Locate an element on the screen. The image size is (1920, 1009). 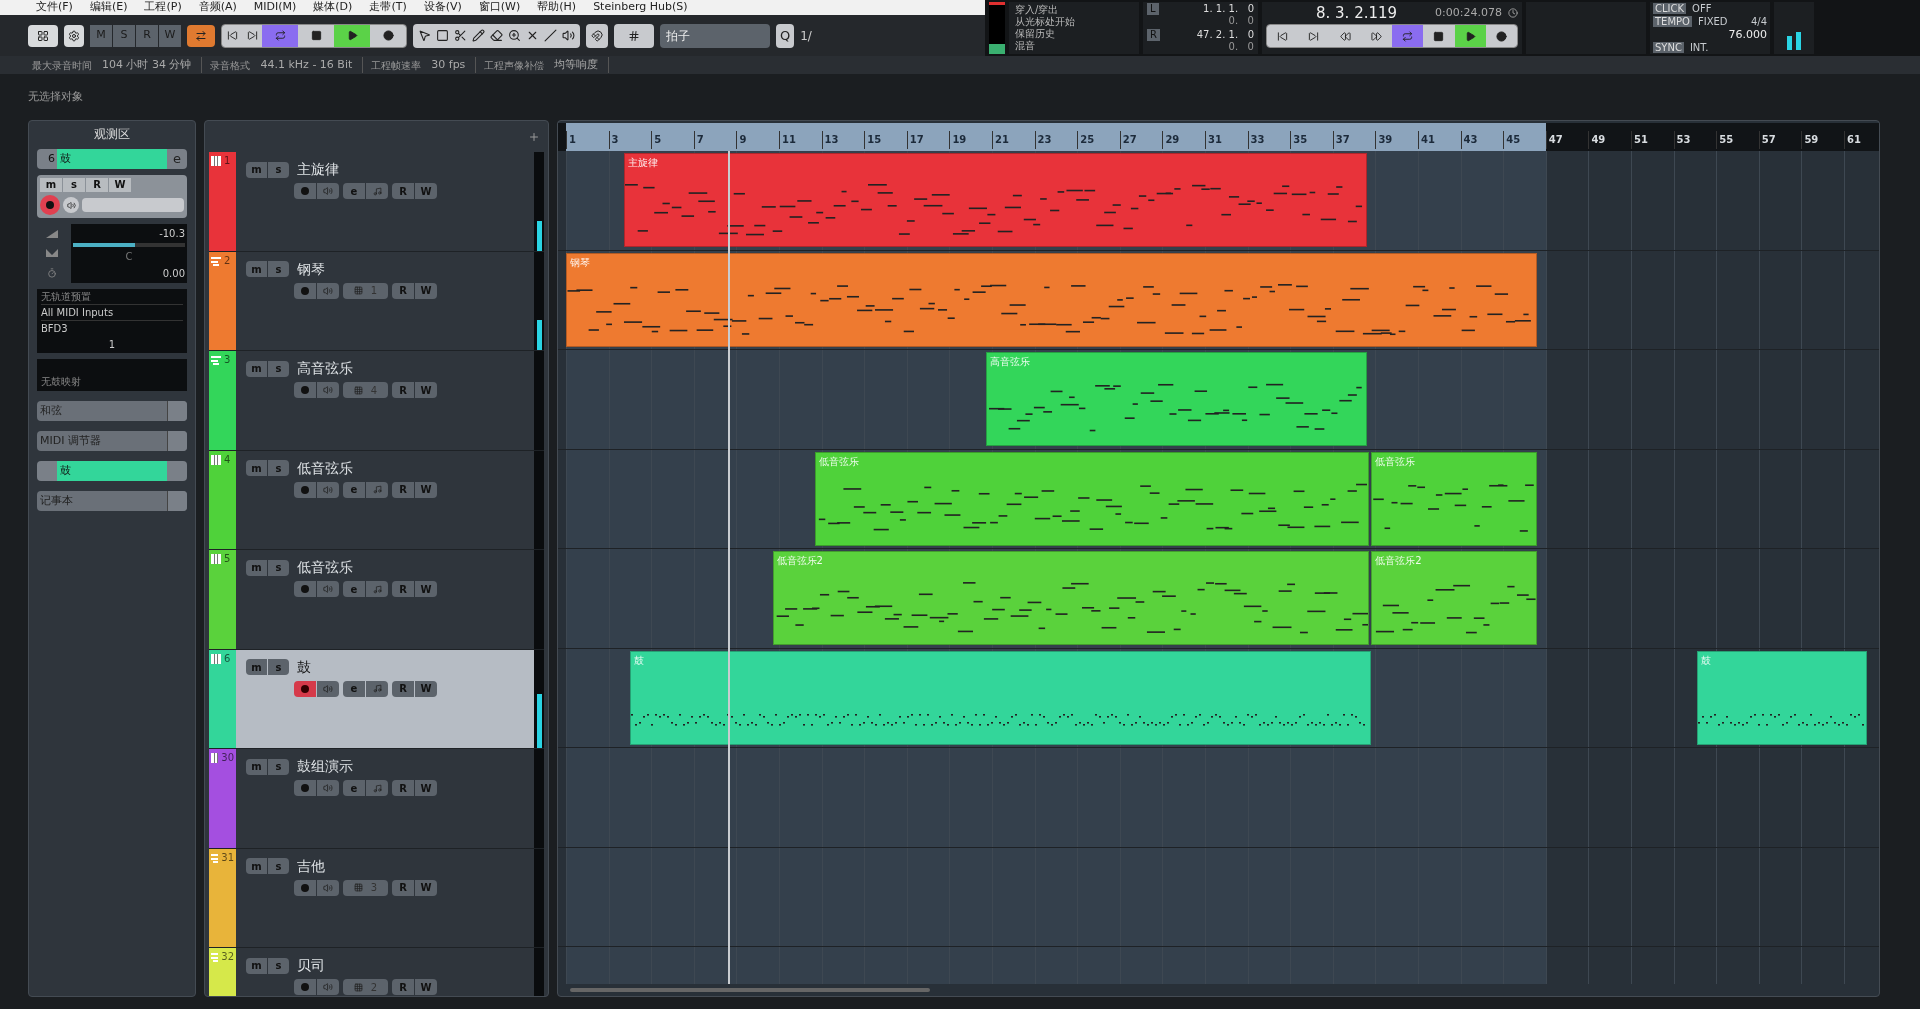
midi-output-field: BFD3 is located at coordinates (112, 329).